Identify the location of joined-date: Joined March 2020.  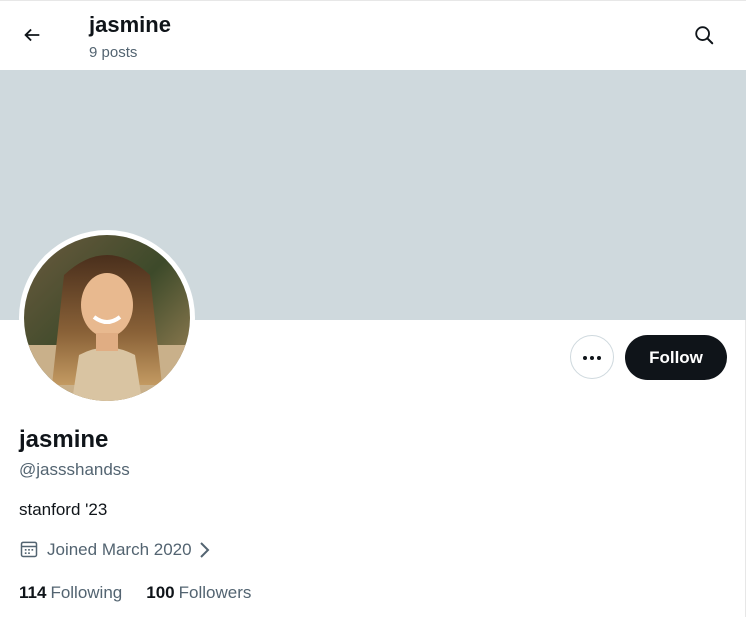
(115, 550).